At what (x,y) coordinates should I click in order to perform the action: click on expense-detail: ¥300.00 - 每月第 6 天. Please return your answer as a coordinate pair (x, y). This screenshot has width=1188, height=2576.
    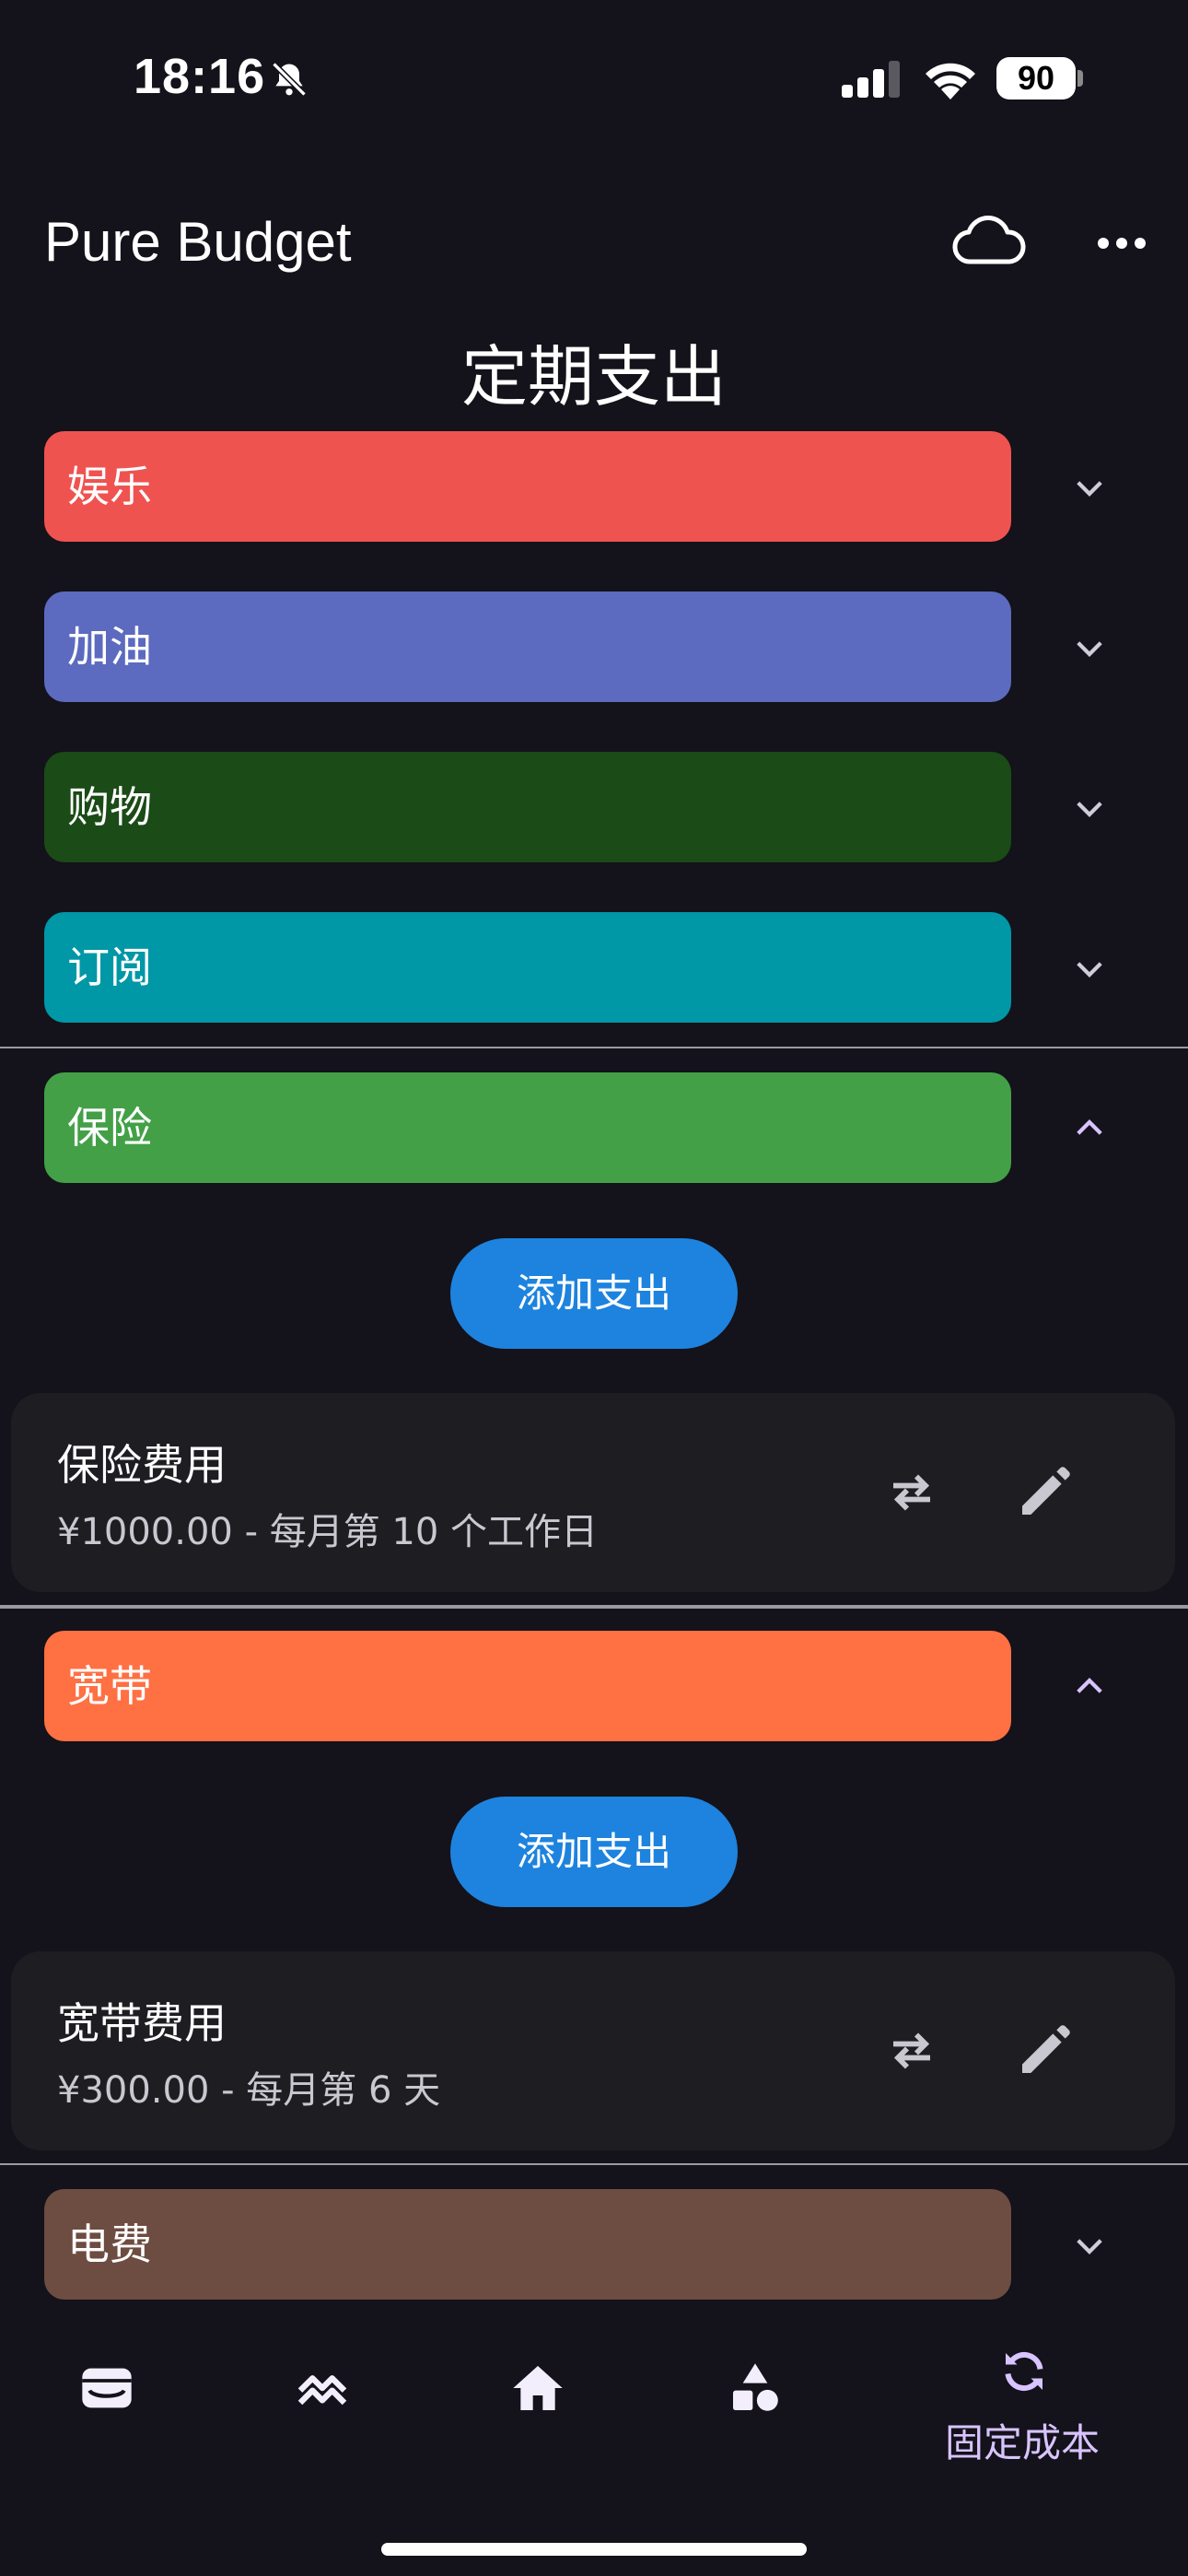
    Looking at the image, I should click on (249, 2090).